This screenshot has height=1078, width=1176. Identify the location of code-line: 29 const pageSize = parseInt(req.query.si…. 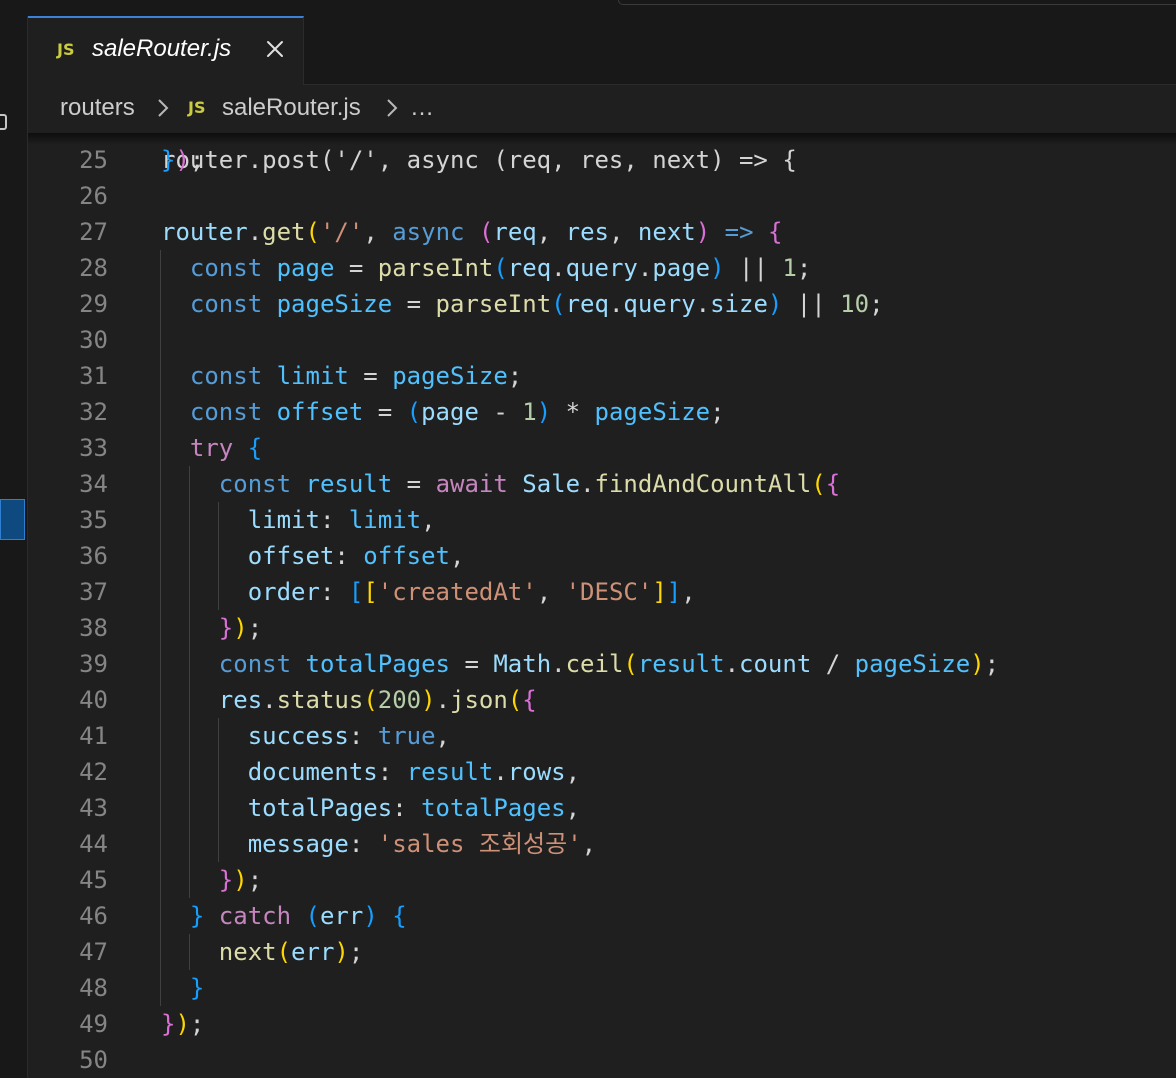
(602, 304).